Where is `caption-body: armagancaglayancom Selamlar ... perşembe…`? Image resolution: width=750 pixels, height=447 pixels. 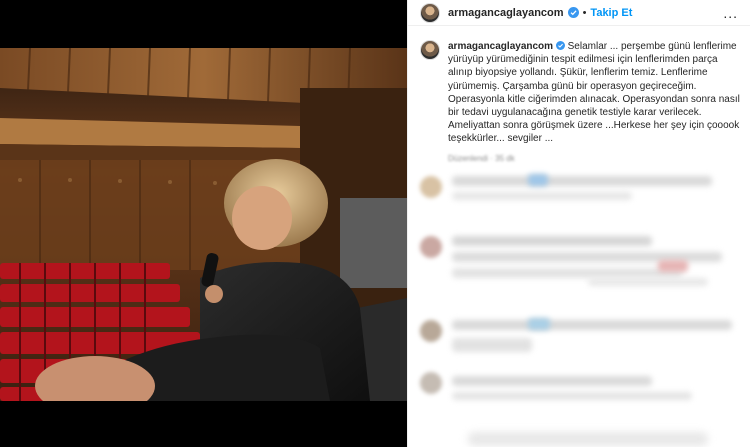 caption-body: armagancaglayancom Selamlar ... perşembe… is located at coordinates (595, 102).